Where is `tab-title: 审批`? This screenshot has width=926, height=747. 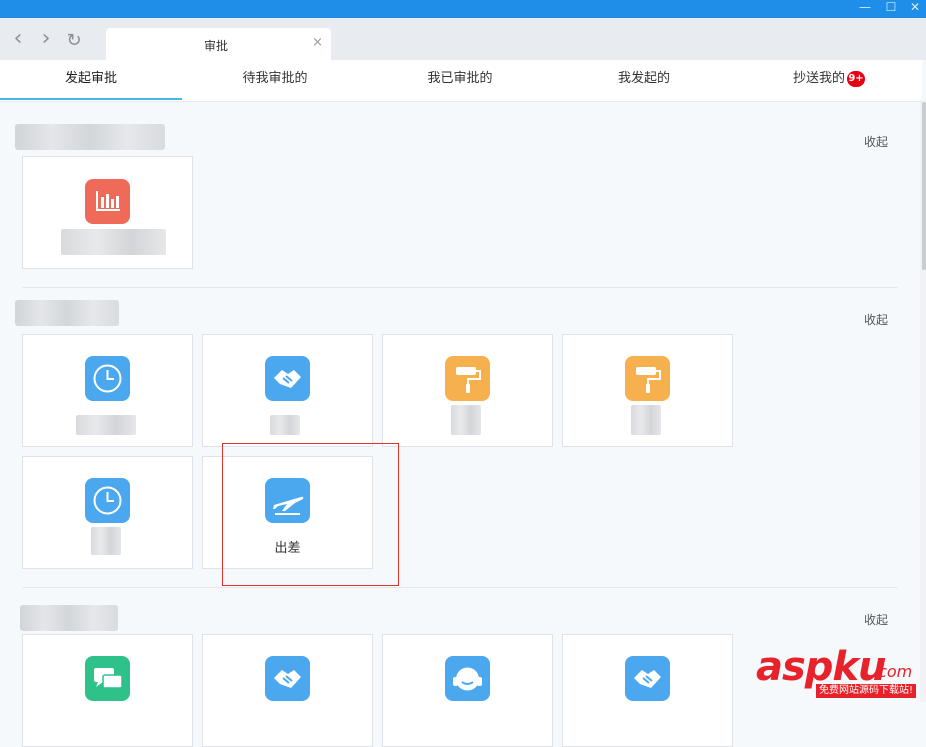 tab-title: 审批 is located at coordinates (215, 46).